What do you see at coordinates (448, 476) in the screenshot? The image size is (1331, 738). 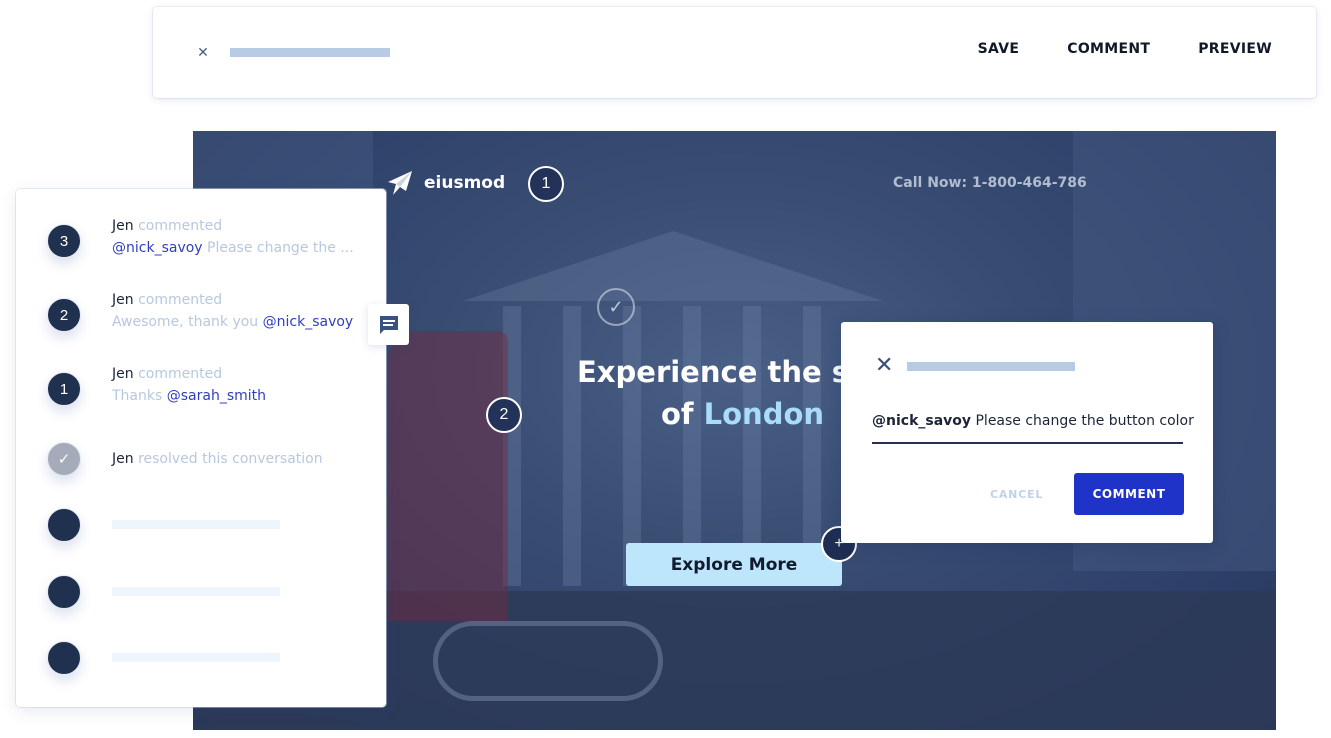 I see `background-bus` at bounding box center [448, 476].